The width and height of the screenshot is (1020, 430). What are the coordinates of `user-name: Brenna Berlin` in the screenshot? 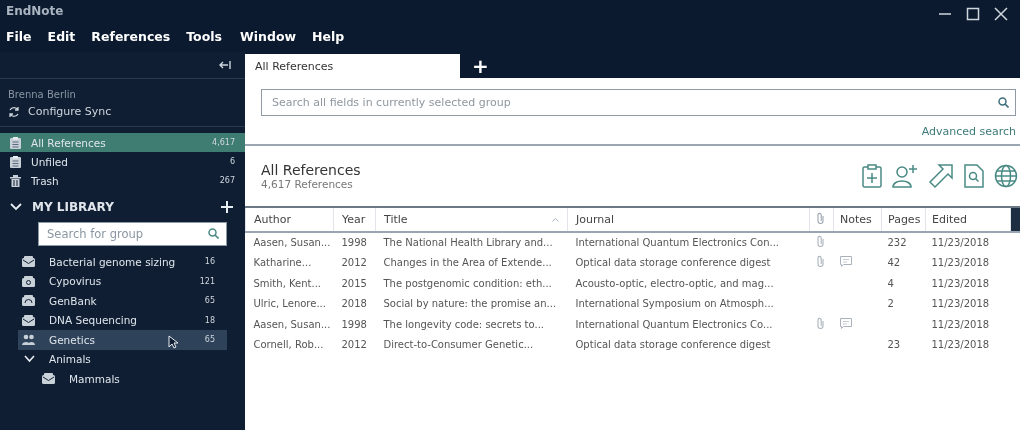 It's located at (42, 94).